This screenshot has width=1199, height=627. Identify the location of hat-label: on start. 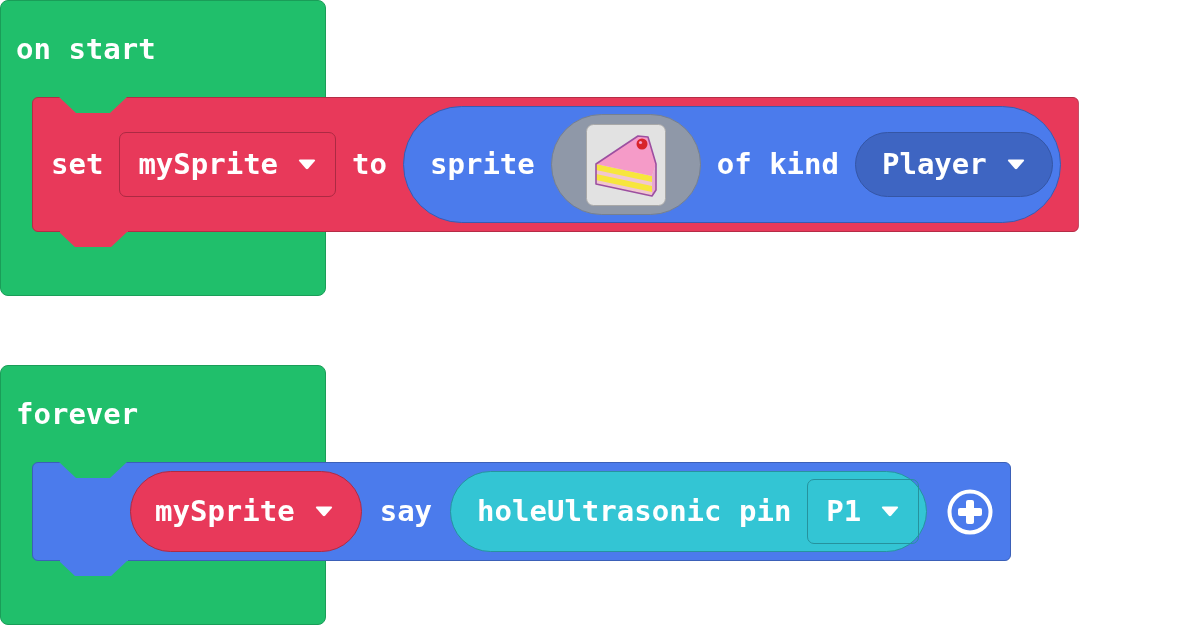
(86, 49).